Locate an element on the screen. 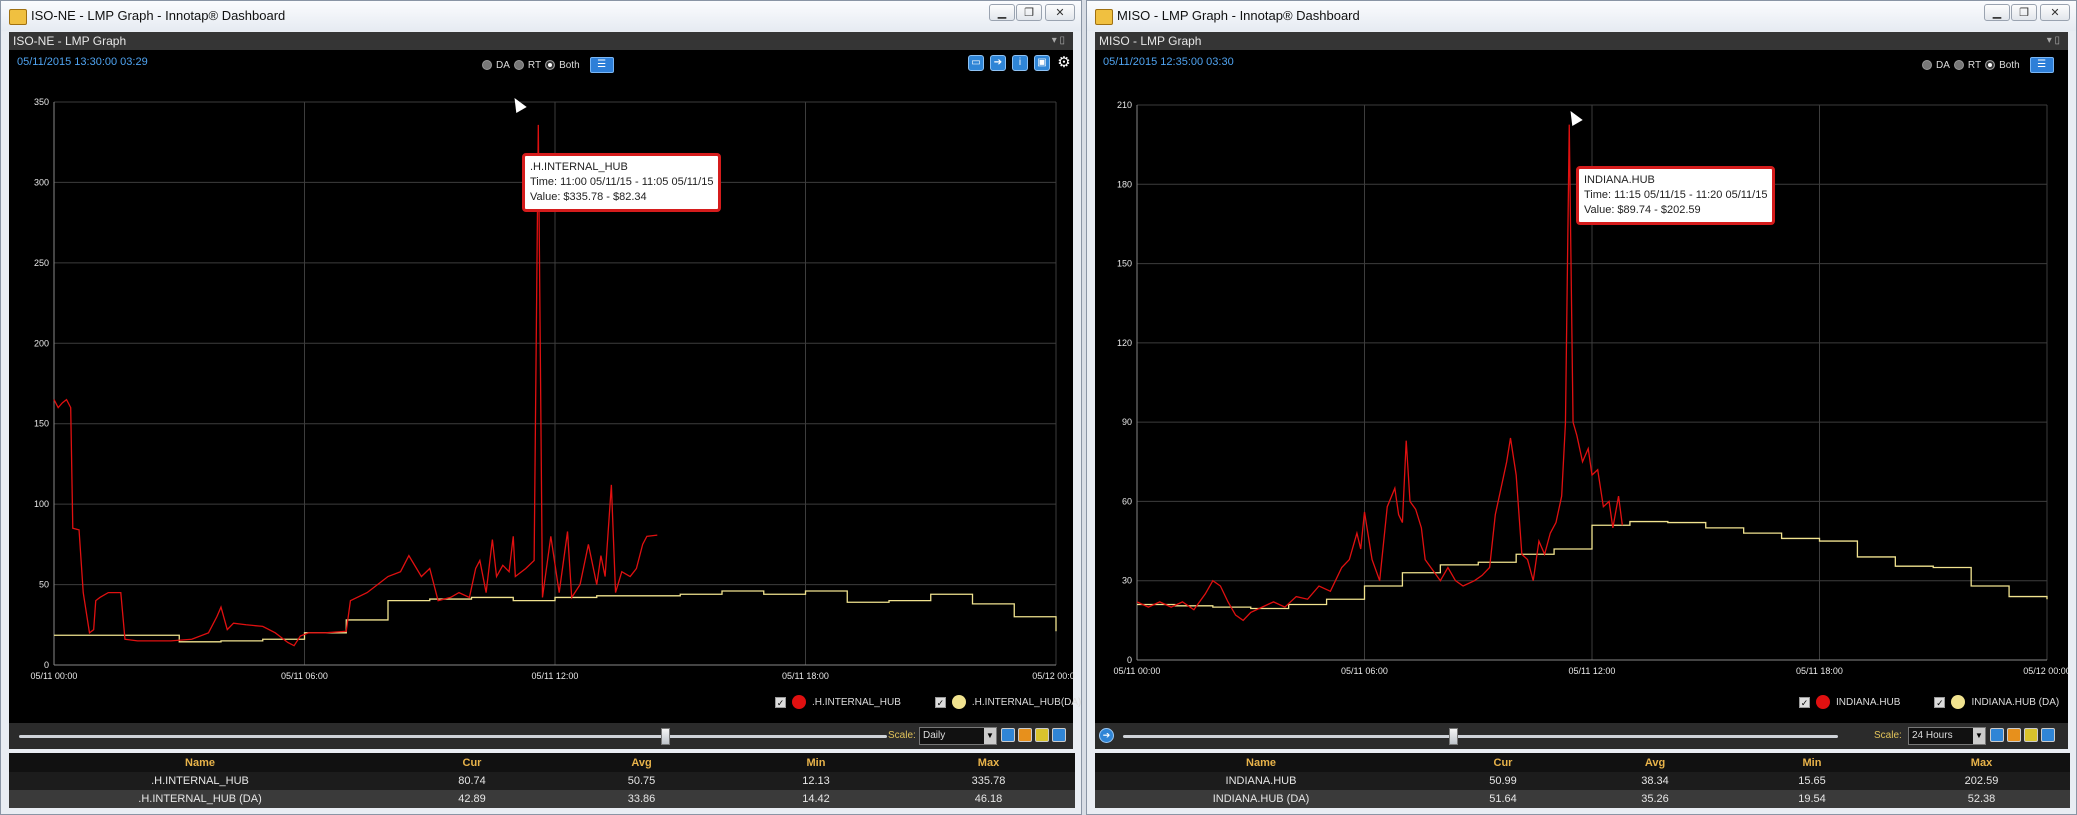 The image size is (2077, 815). legend-label-rt: .H.INTERNAL_HUB is located at coordinates (856, 702).